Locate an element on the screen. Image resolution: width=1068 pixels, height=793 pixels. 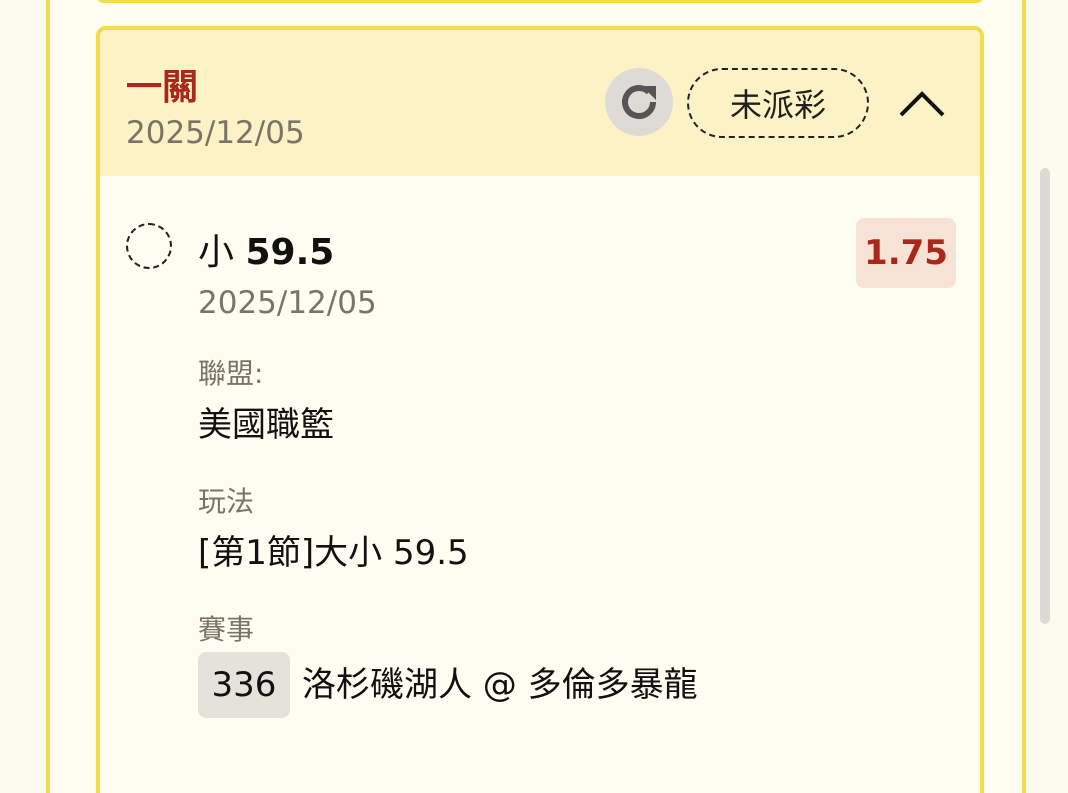
match-name: 洛杉磯湖人 @ 多倫多暴龍 is located at coordinates (500, 685).